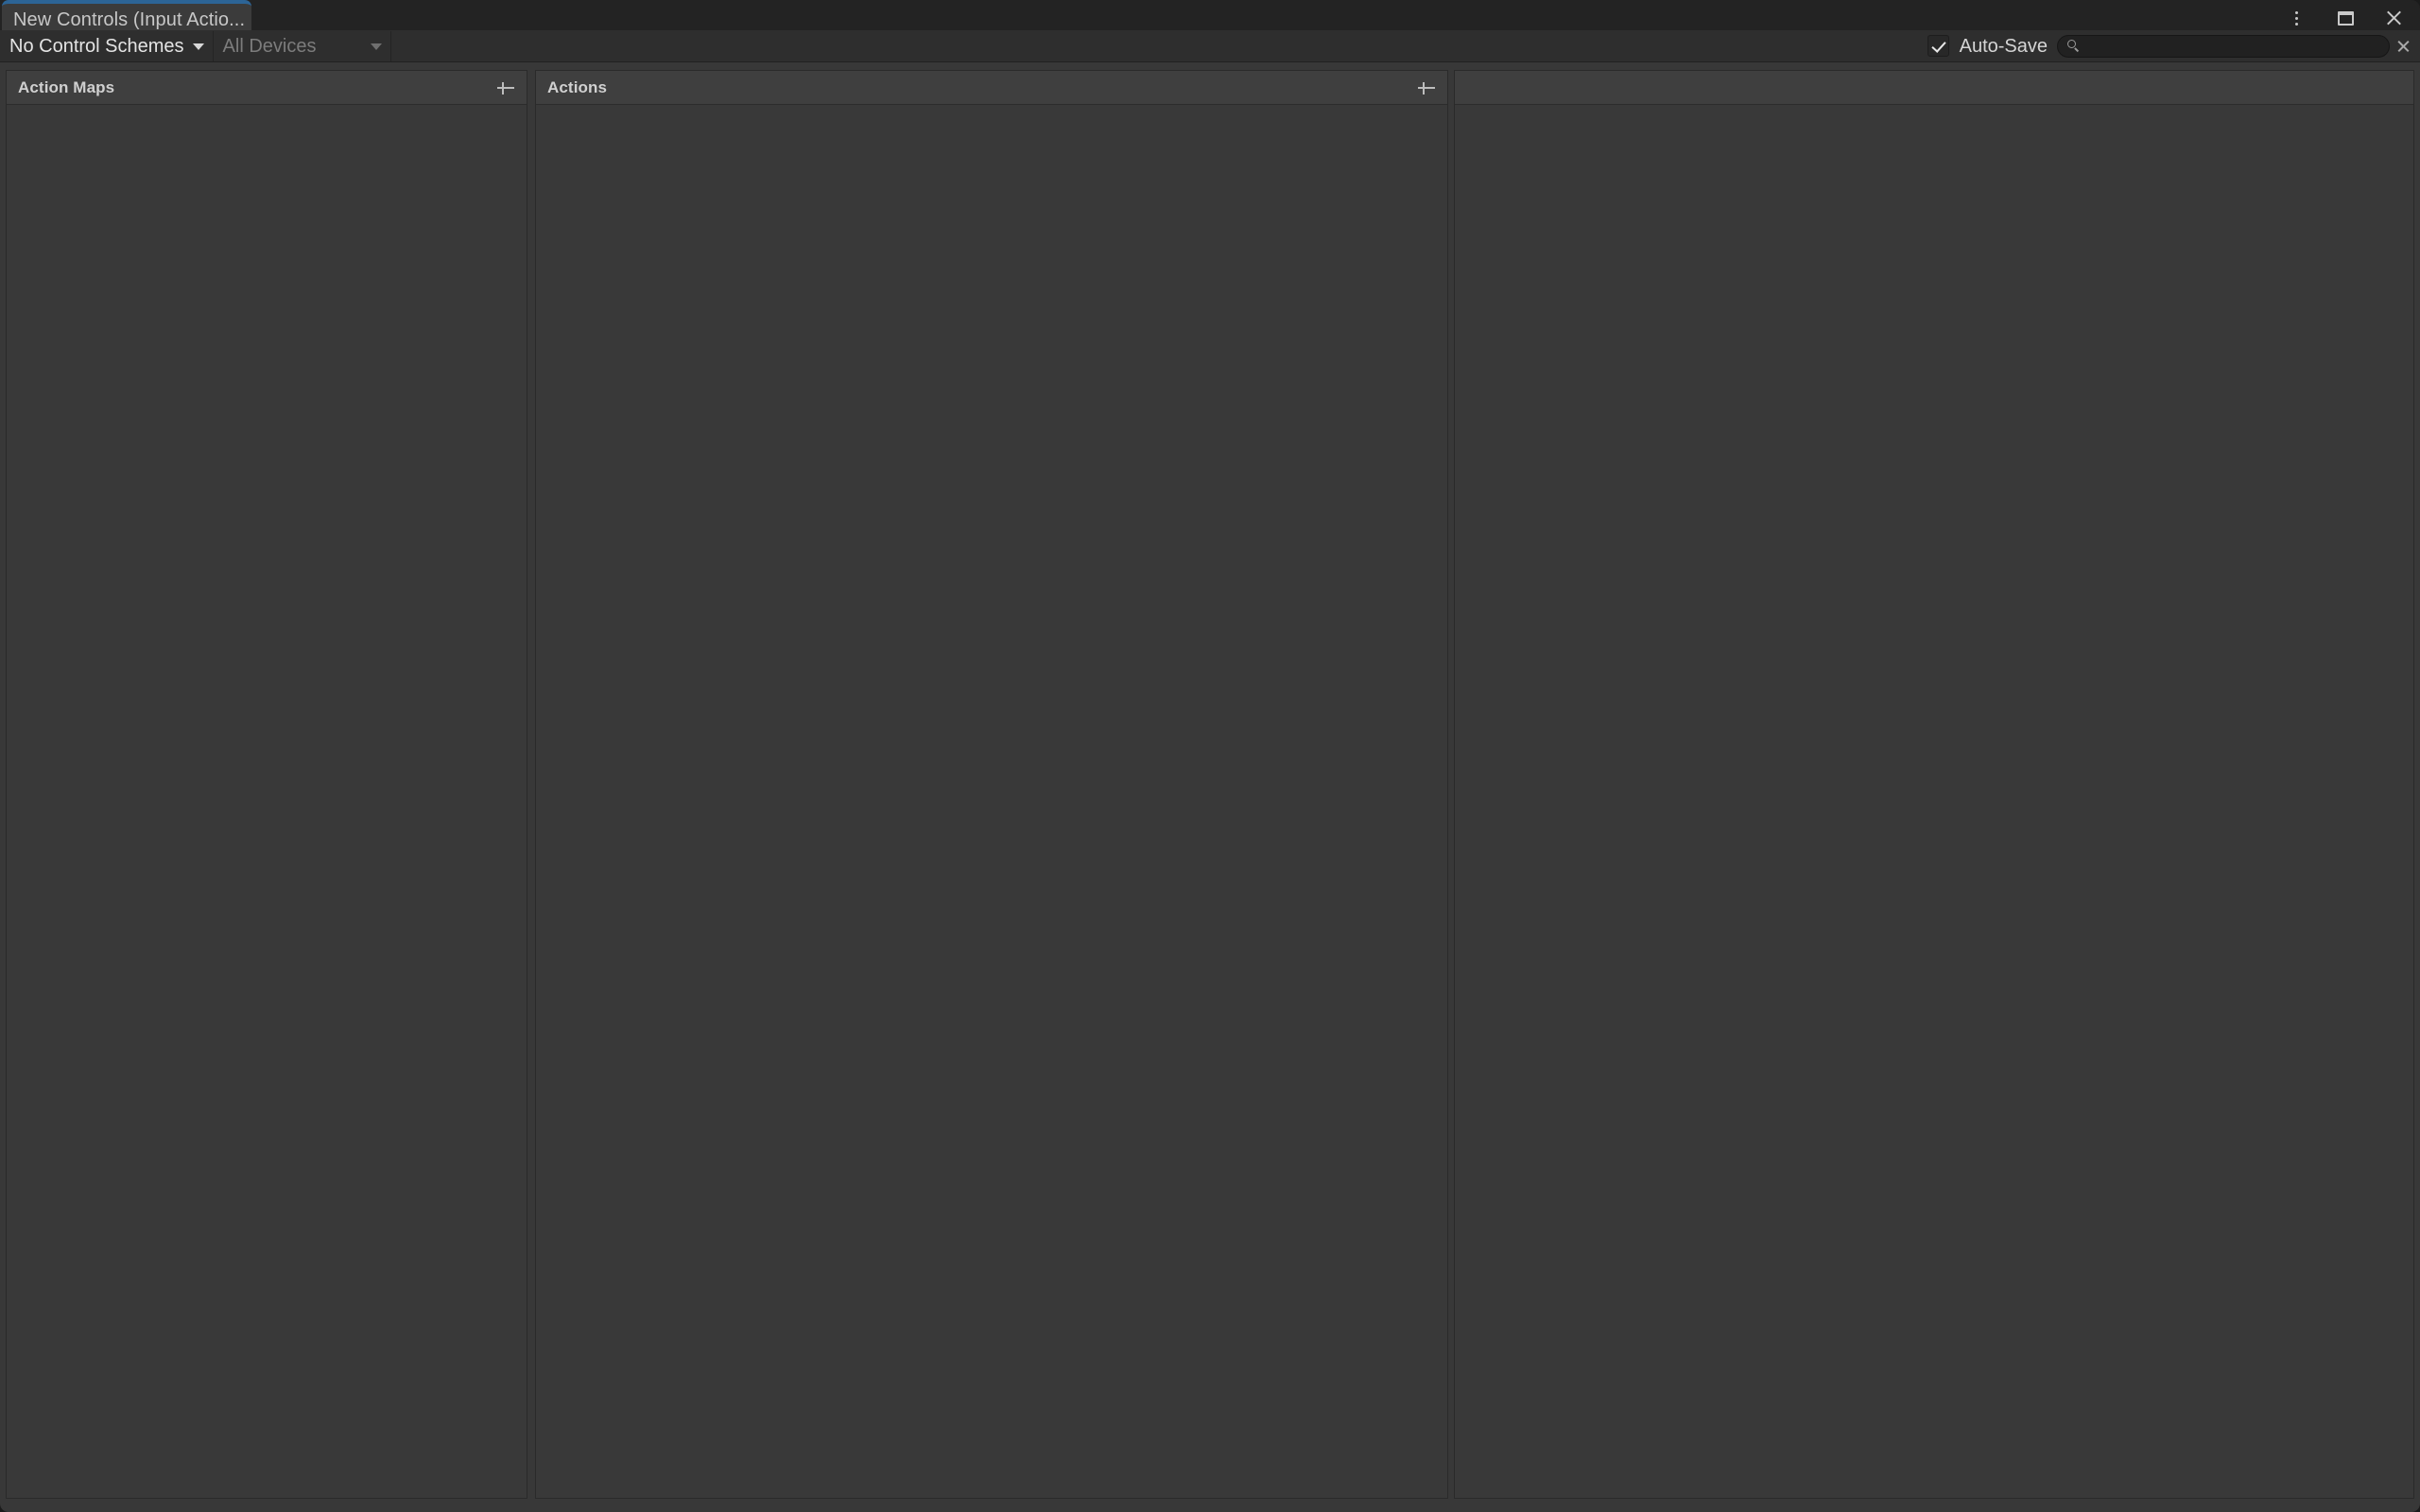  I want to click on more-options-button, so click(2296, 18).